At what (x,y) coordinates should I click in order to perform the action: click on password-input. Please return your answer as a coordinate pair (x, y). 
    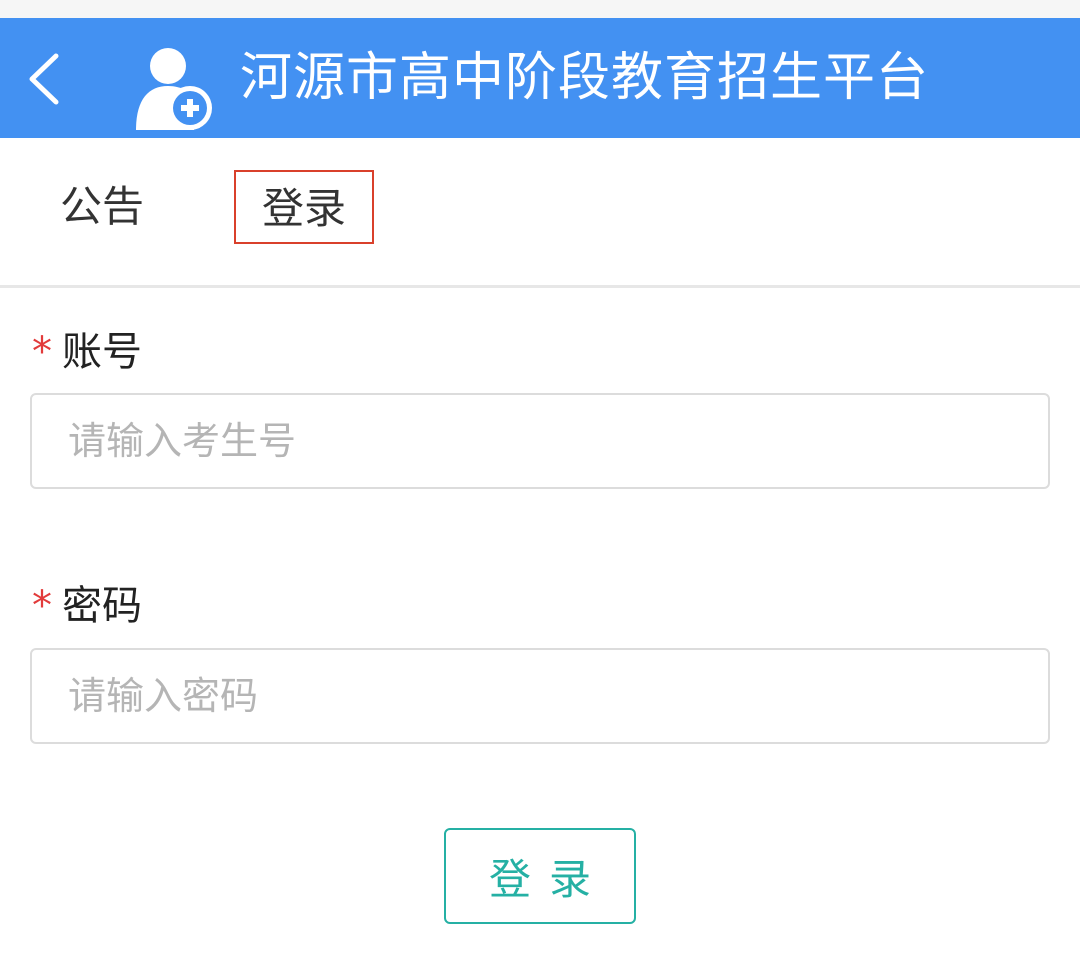
    Looking at the image, I should click on (540, 696).